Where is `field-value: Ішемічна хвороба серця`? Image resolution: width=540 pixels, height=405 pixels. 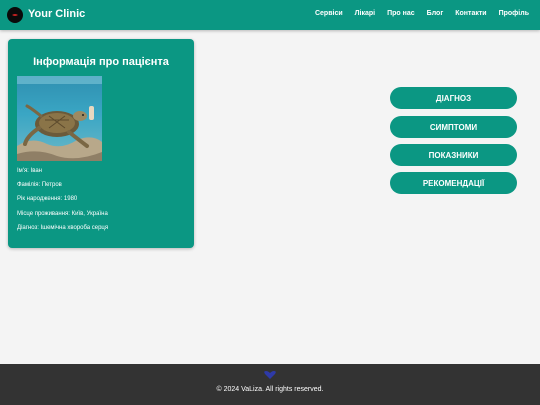 field-value: Ішемічна хвороба серця is located at coordinates (74, 228).